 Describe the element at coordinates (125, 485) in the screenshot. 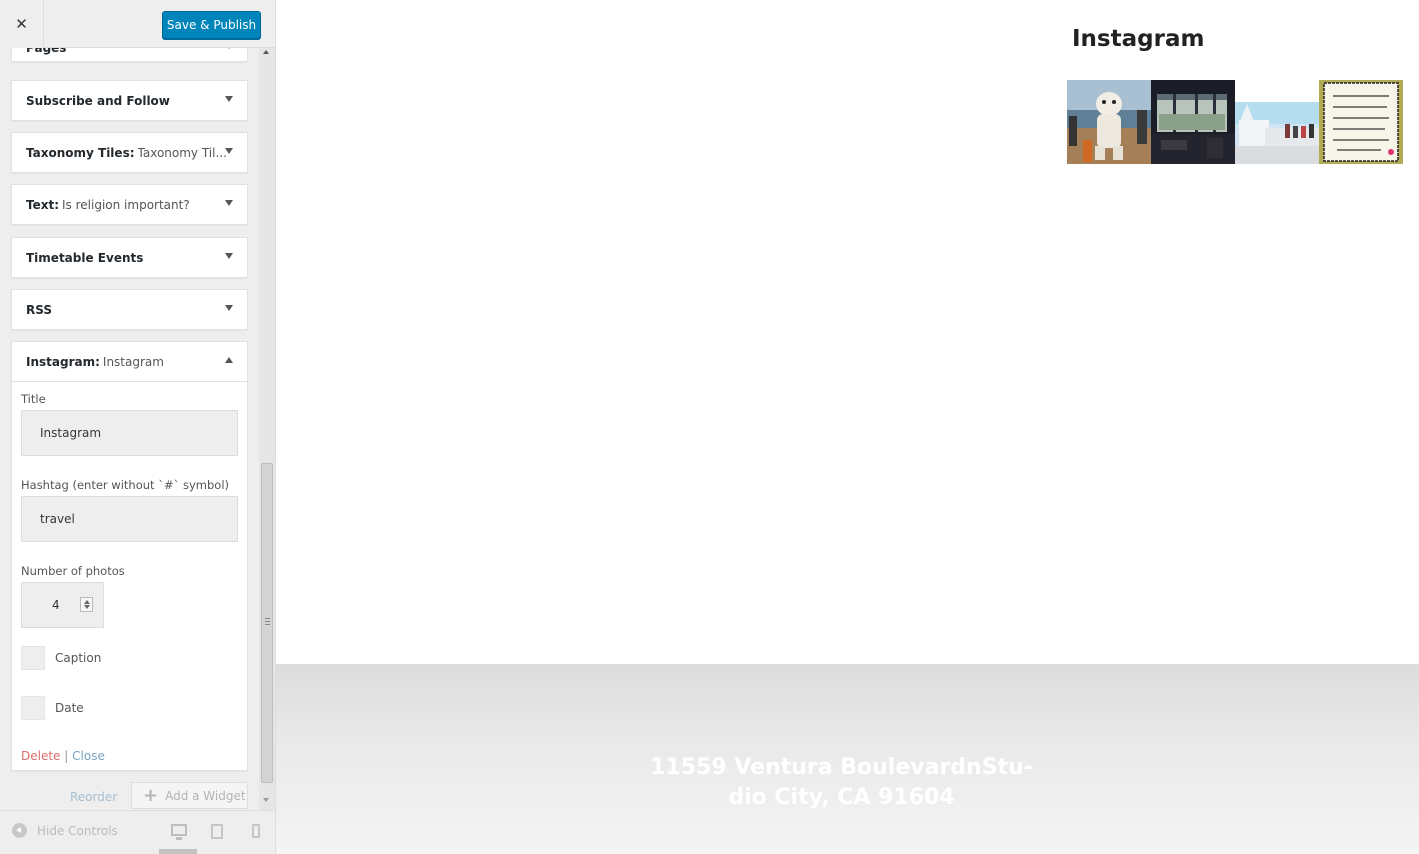

I see `hashtag-label: Hashtag (enter without `#` symbol)` at that location.